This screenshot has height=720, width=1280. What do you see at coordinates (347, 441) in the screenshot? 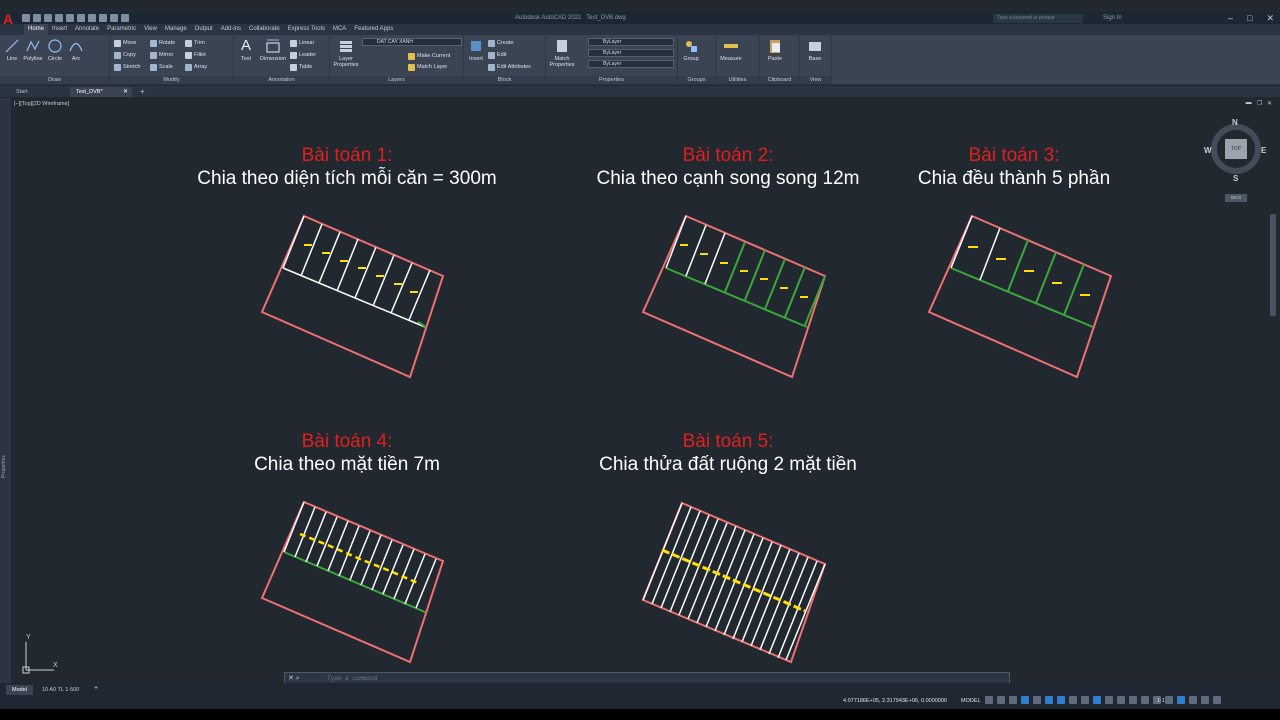
I see `problem-4-heading: Bài toán 4:` at bounding box center [347, 441].